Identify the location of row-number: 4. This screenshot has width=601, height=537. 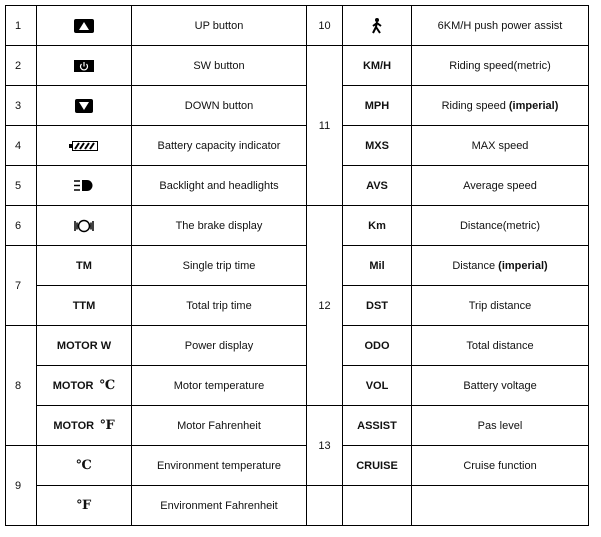
(21, 145).